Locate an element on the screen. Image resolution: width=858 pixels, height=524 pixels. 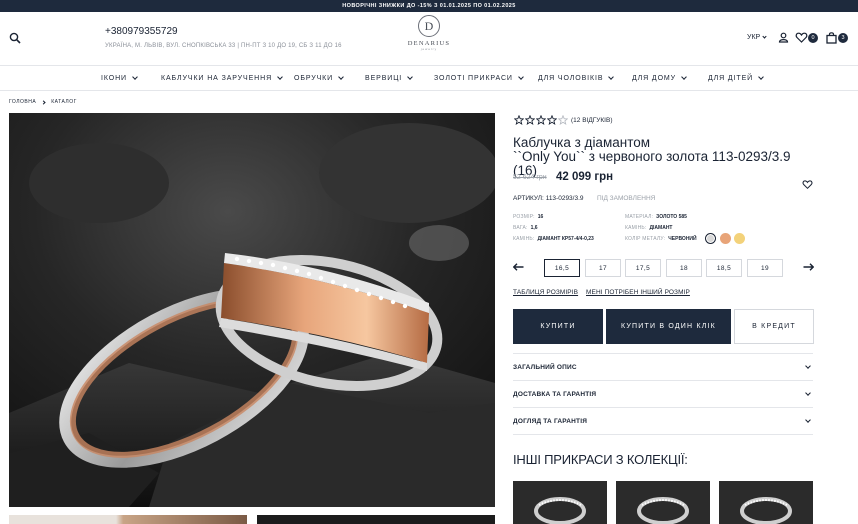
spec-value: 16 is located at coordinates (540, 217).